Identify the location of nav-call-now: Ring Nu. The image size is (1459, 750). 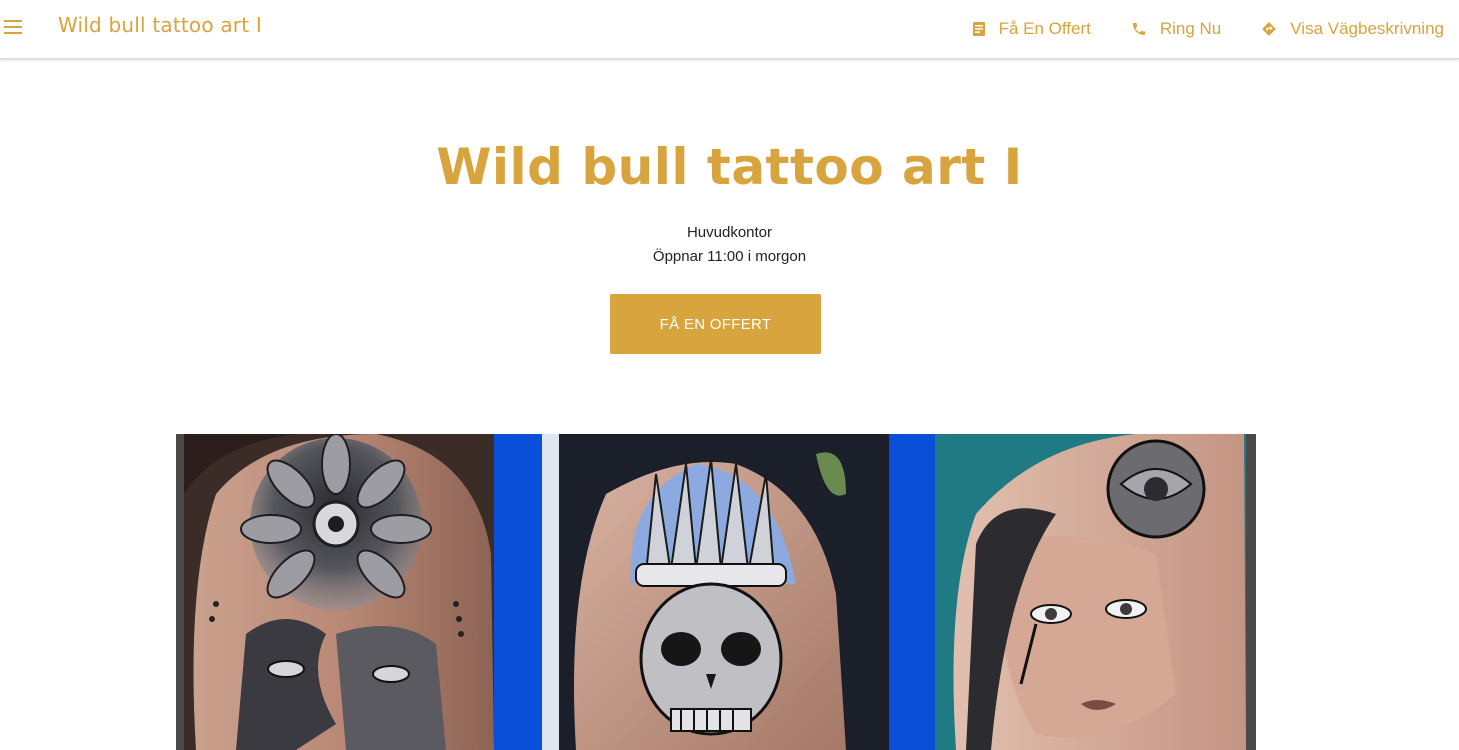
(1176, 29).